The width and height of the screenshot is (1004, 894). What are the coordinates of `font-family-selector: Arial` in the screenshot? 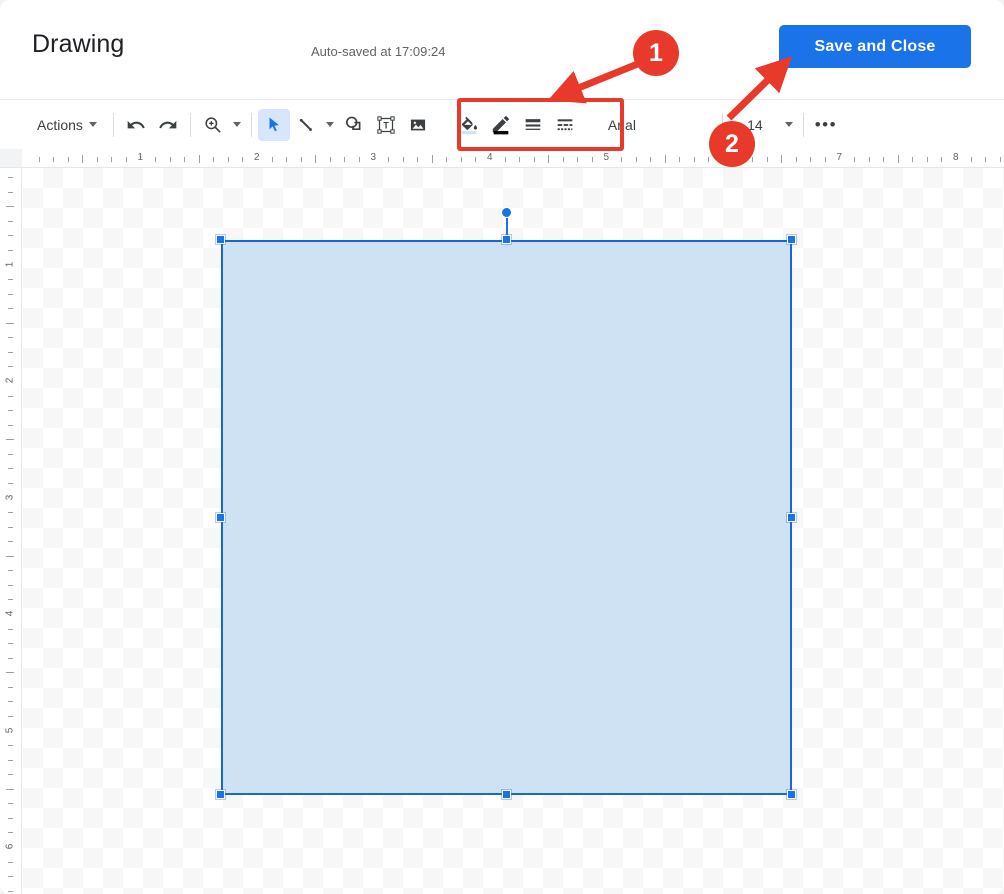 It's located at (657, 125).